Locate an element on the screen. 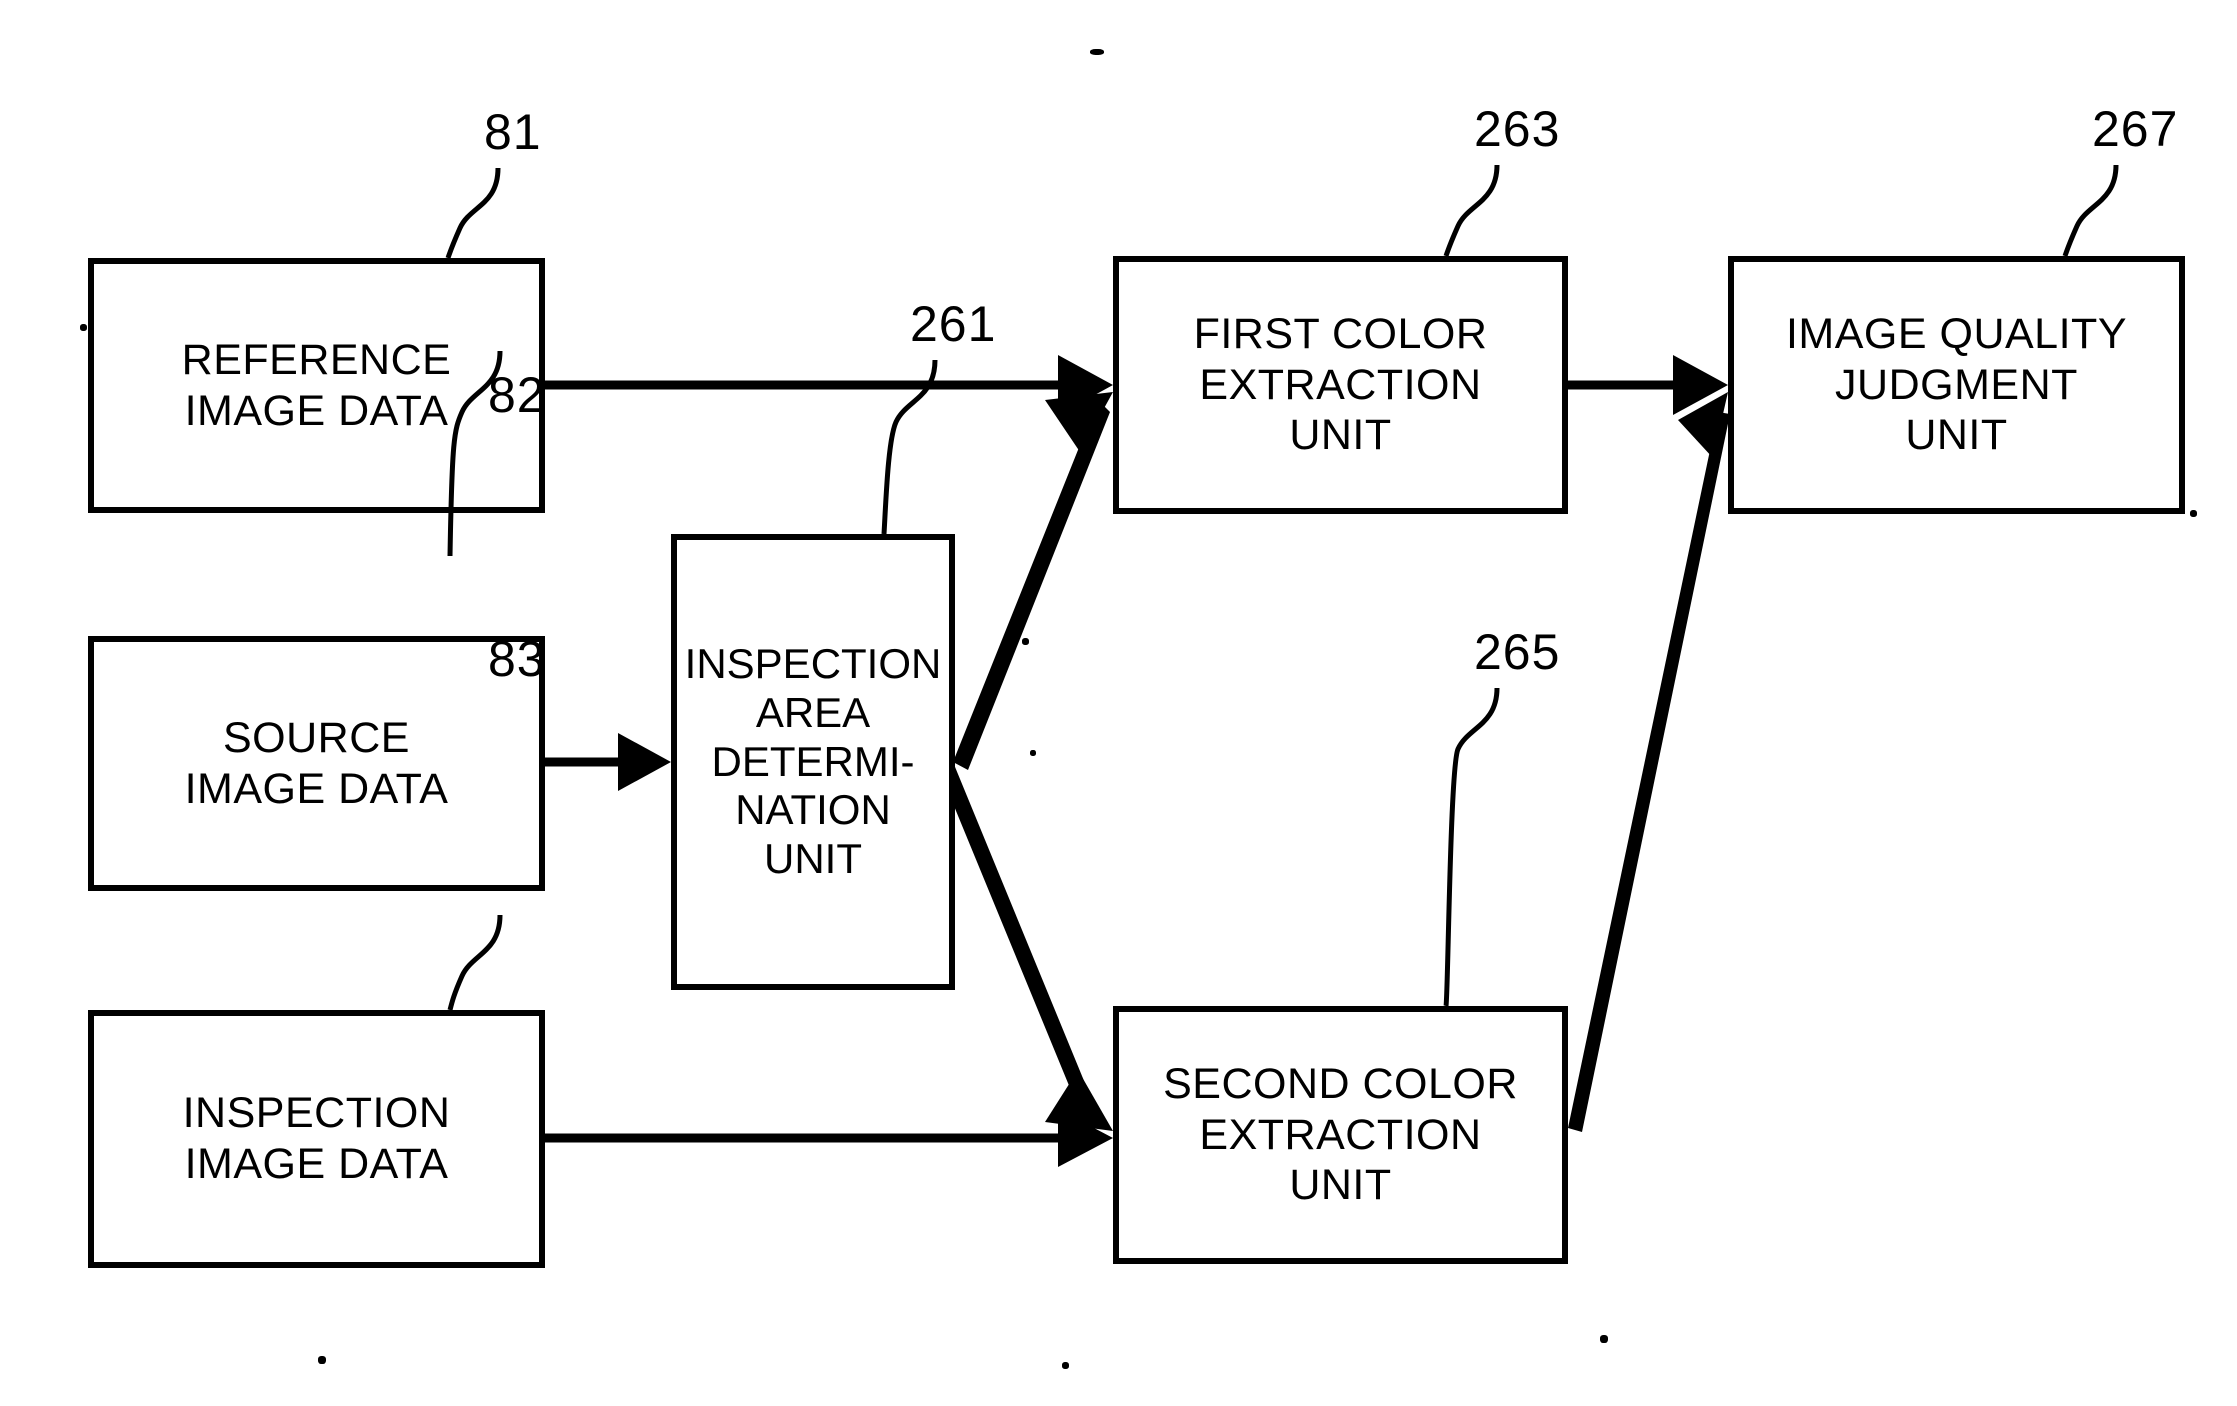 This screenshot has width=2237, height=1406. ref-number-82: 82 is located at coordinates (517, 395).